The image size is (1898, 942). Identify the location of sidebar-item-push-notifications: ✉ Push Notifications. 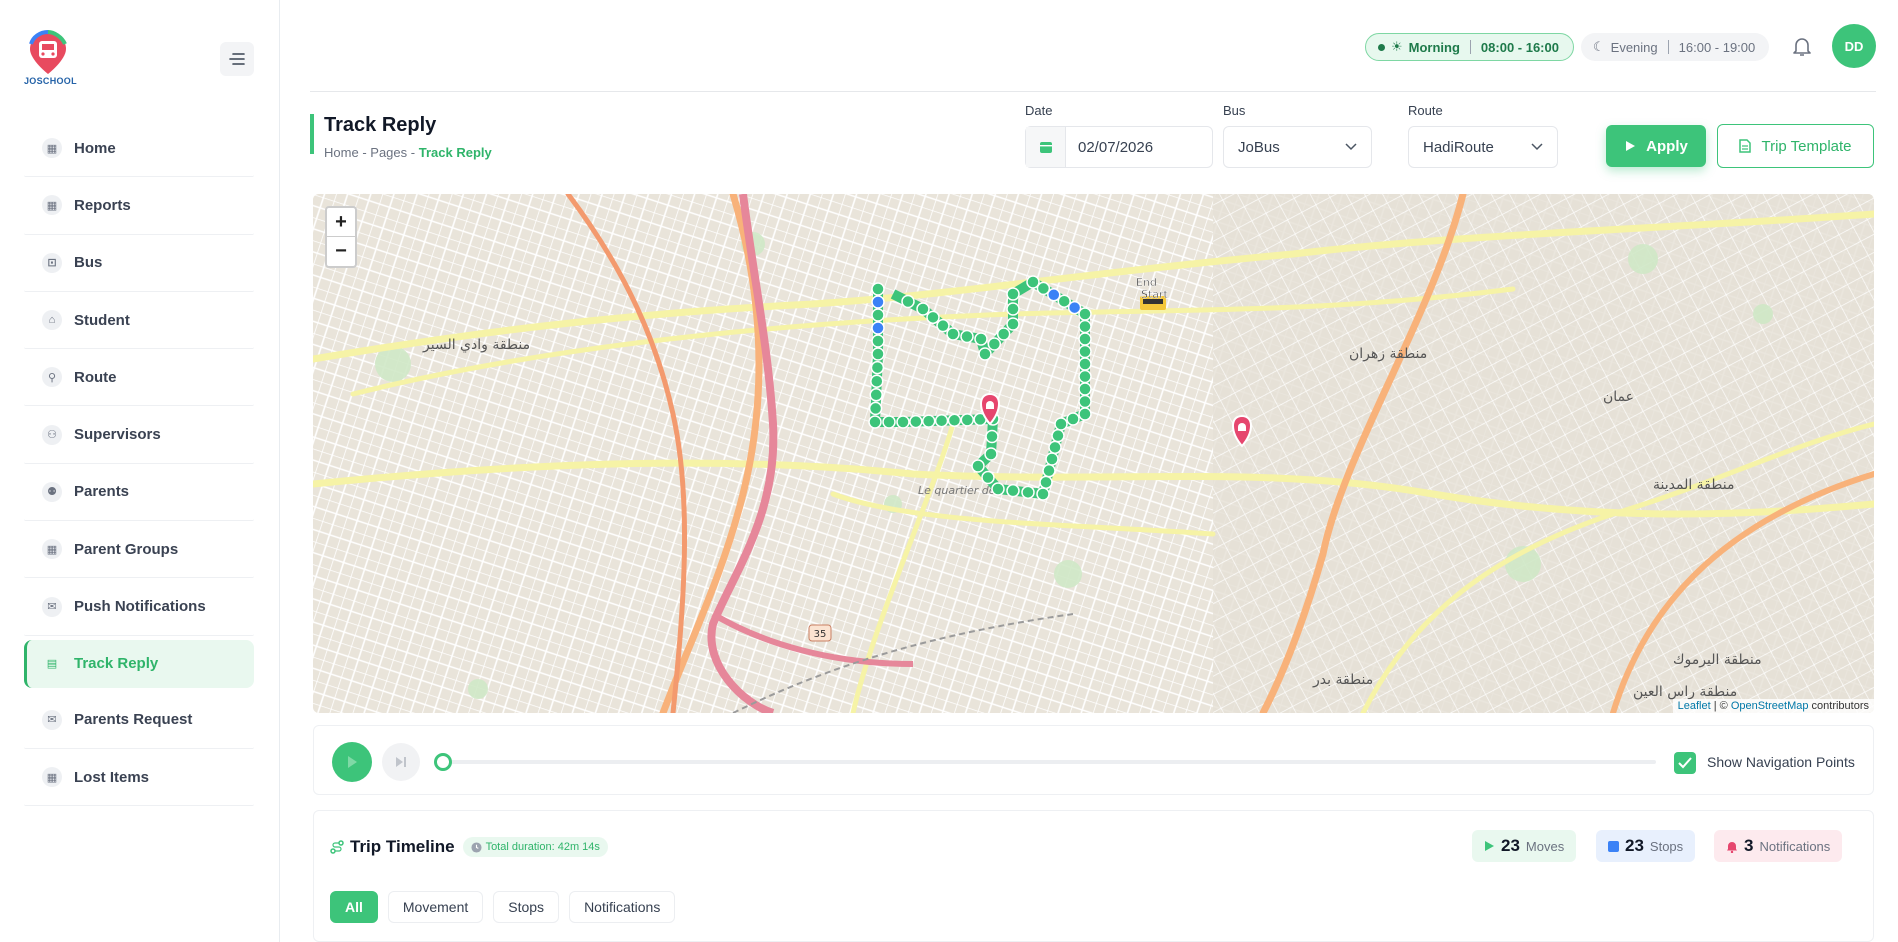
(139, 607).